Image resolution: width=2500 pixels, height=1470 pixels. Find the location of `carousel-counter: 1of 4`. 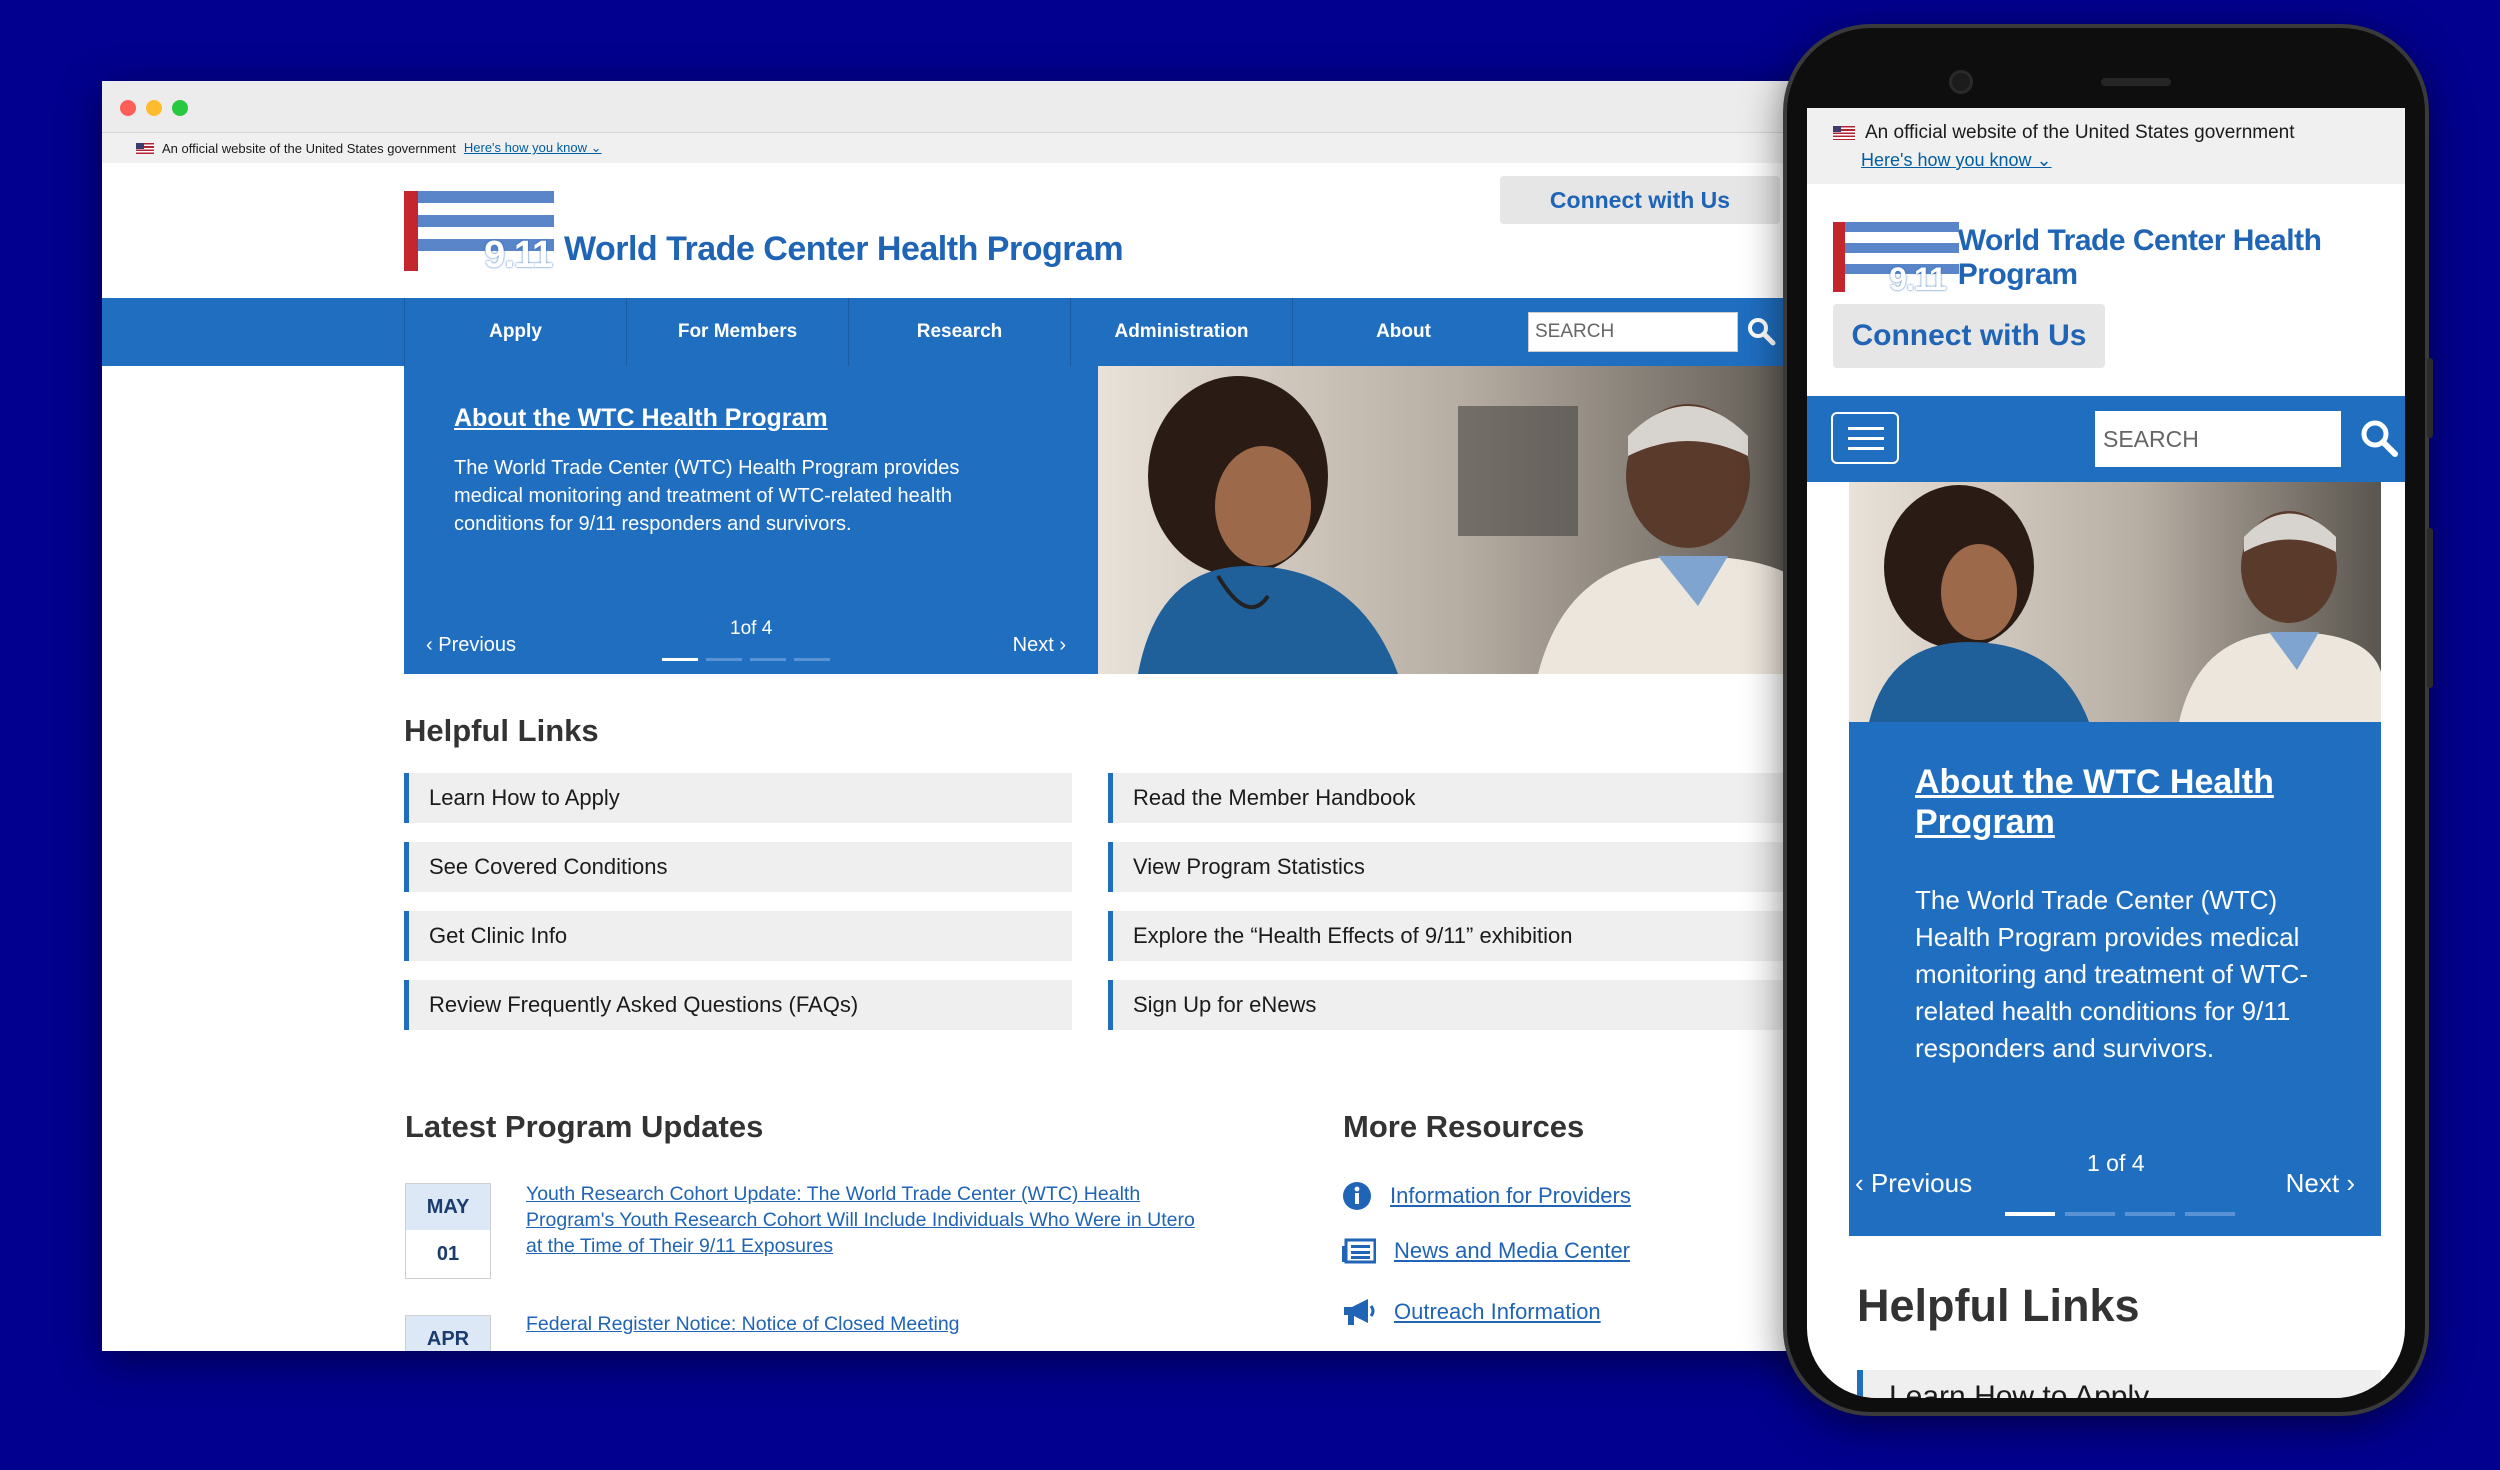

carousel-counter: 1of 4 is located at coordinates (751, 628).